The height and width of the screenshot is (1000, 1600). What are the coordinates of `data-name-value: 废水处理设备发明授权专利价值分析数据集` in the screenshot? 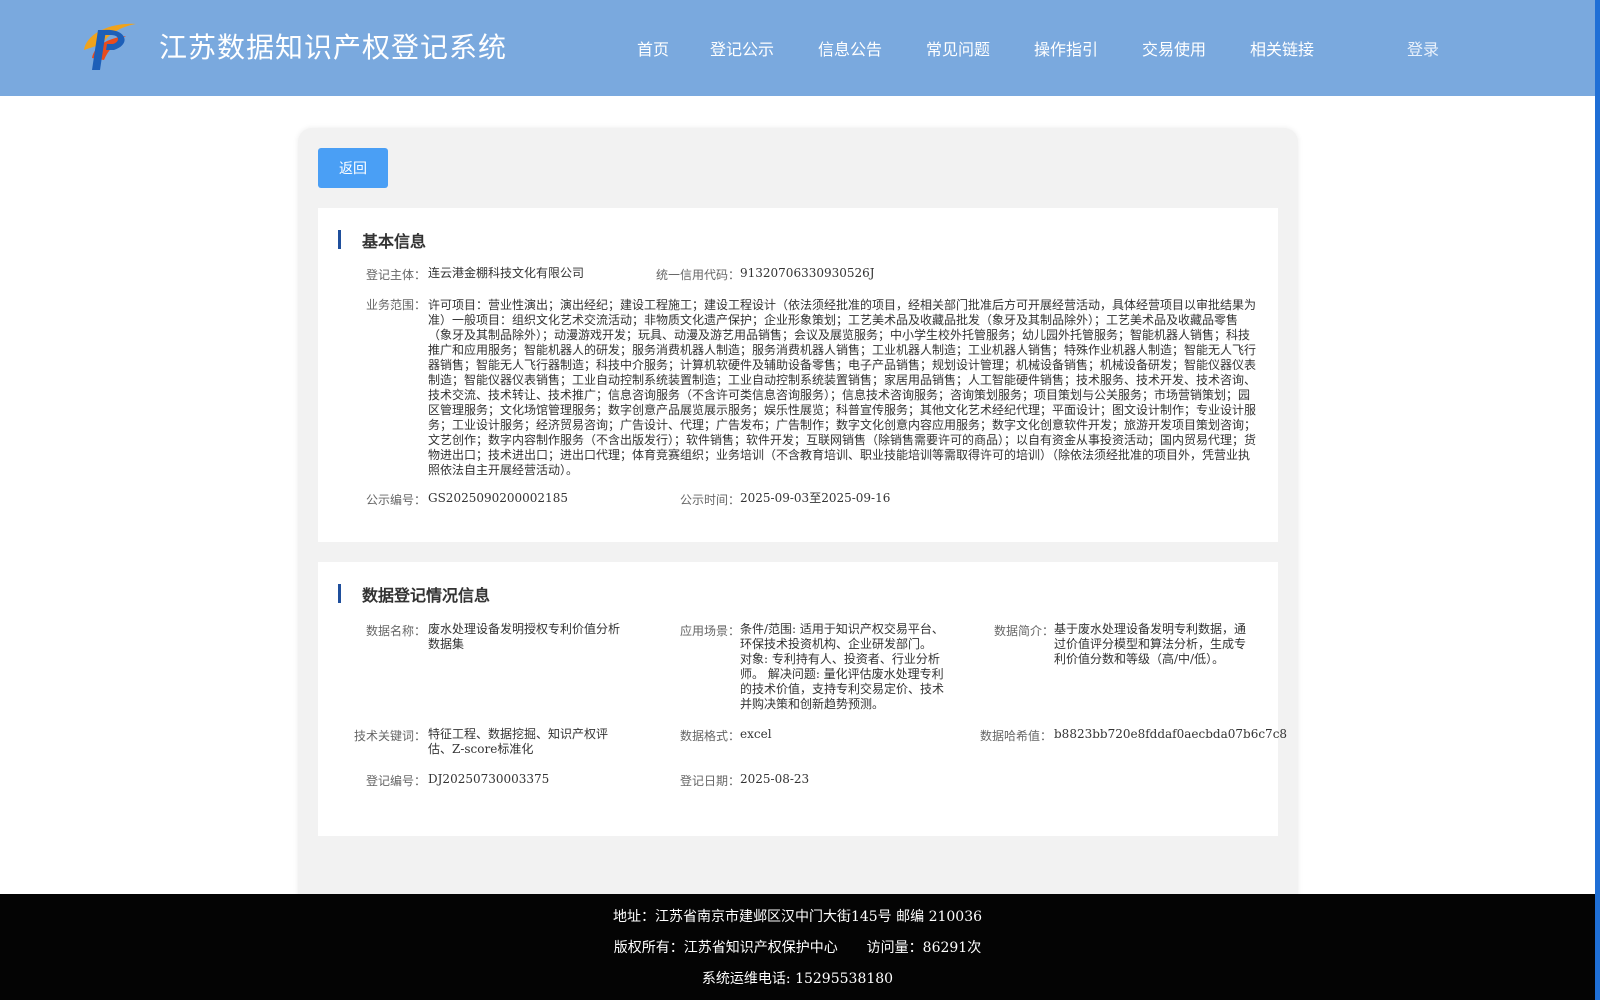 It's located at (524, 636).